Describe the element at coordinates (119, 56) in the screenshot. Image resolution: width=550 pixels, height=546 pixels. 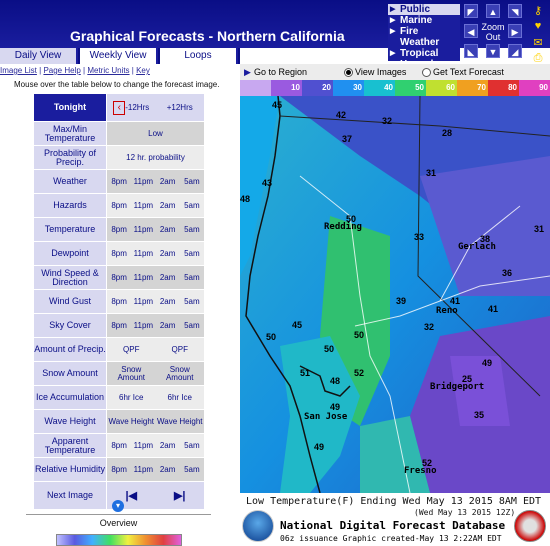
I see `tab-weekly-view: Weekly View` at that location.